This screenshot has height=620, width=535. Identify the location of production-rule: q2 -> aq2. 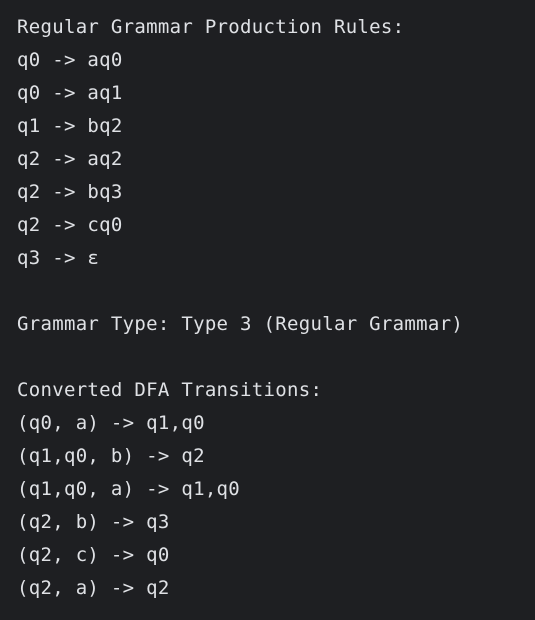
(70, 159).